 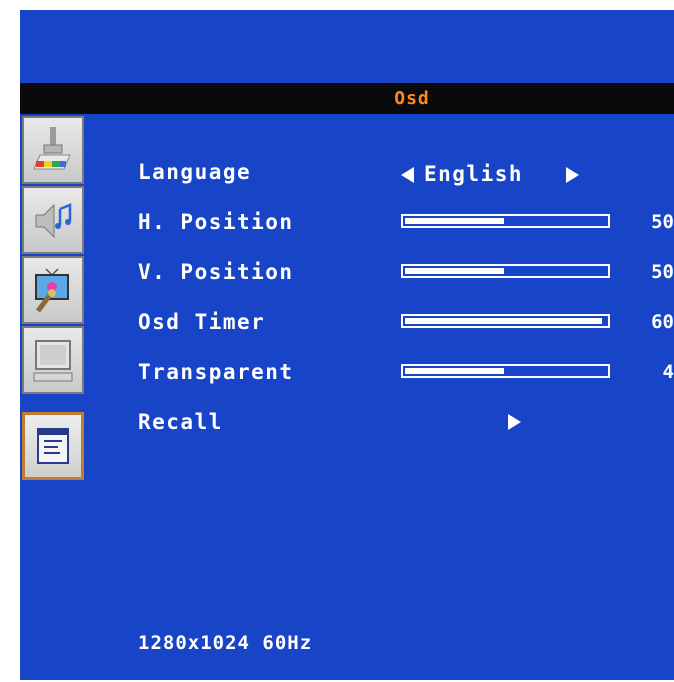 What do you see at coordinates (225, 643) in the screenshot?
I see `resolution-status: 1280x1024 60Hz` at bounding box center [225, 643].